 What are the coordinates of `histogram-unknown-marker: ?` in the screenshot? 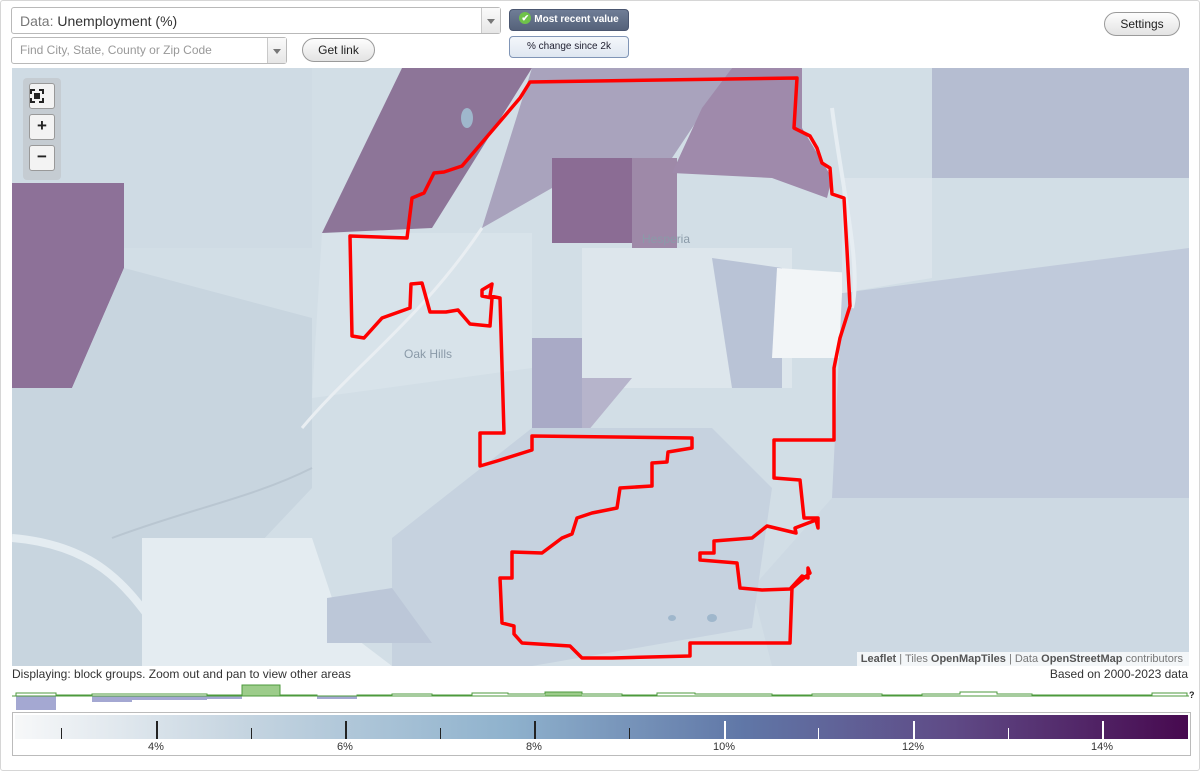 It's located at (1192, 695).